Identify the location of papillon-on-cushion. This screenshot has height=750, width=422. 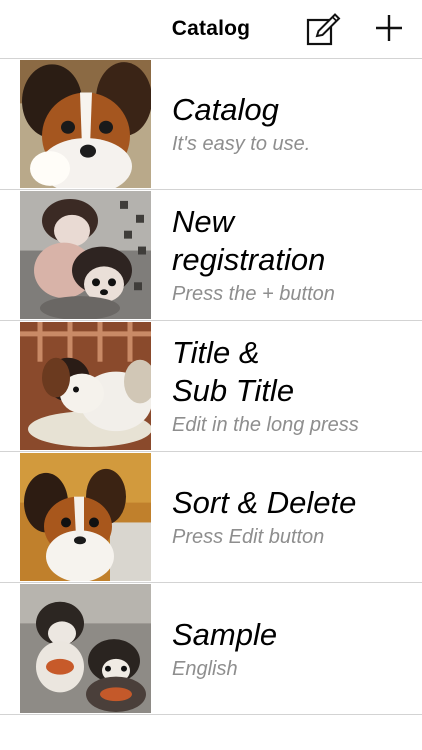
(85, 386).